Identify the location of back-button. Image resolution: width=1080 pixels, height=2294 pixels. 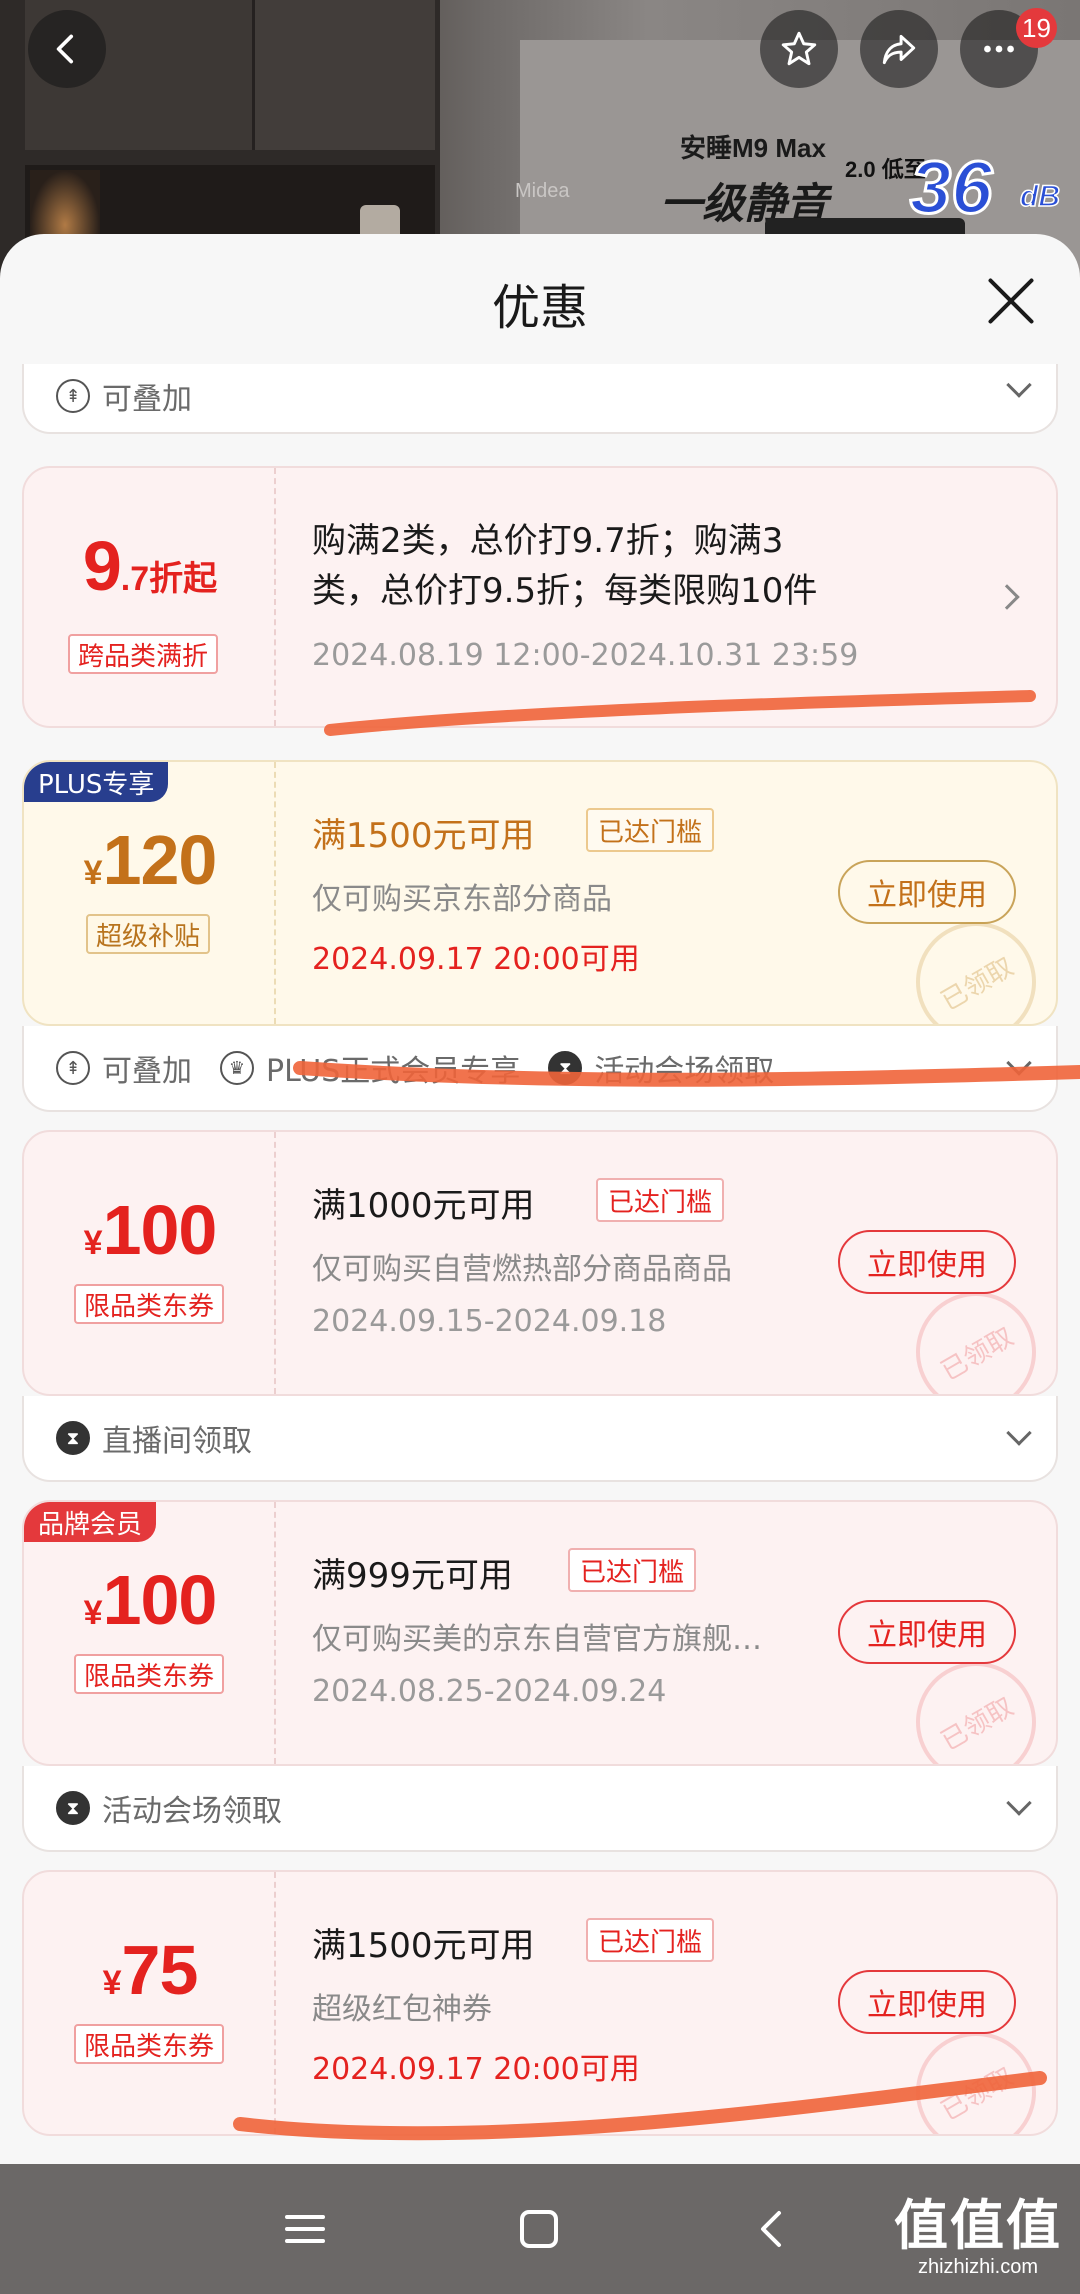
(67, 49).